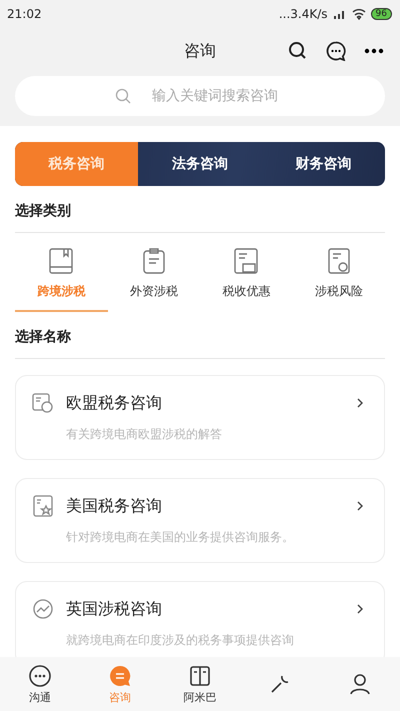 This screenshot has height=711, width=400. Describe the element at coordinates (200, 520) in the screenshot. I see `consult-card: 美国税务咨询 针对跨境电商在美国的业务提供咨询服务。` at that location.